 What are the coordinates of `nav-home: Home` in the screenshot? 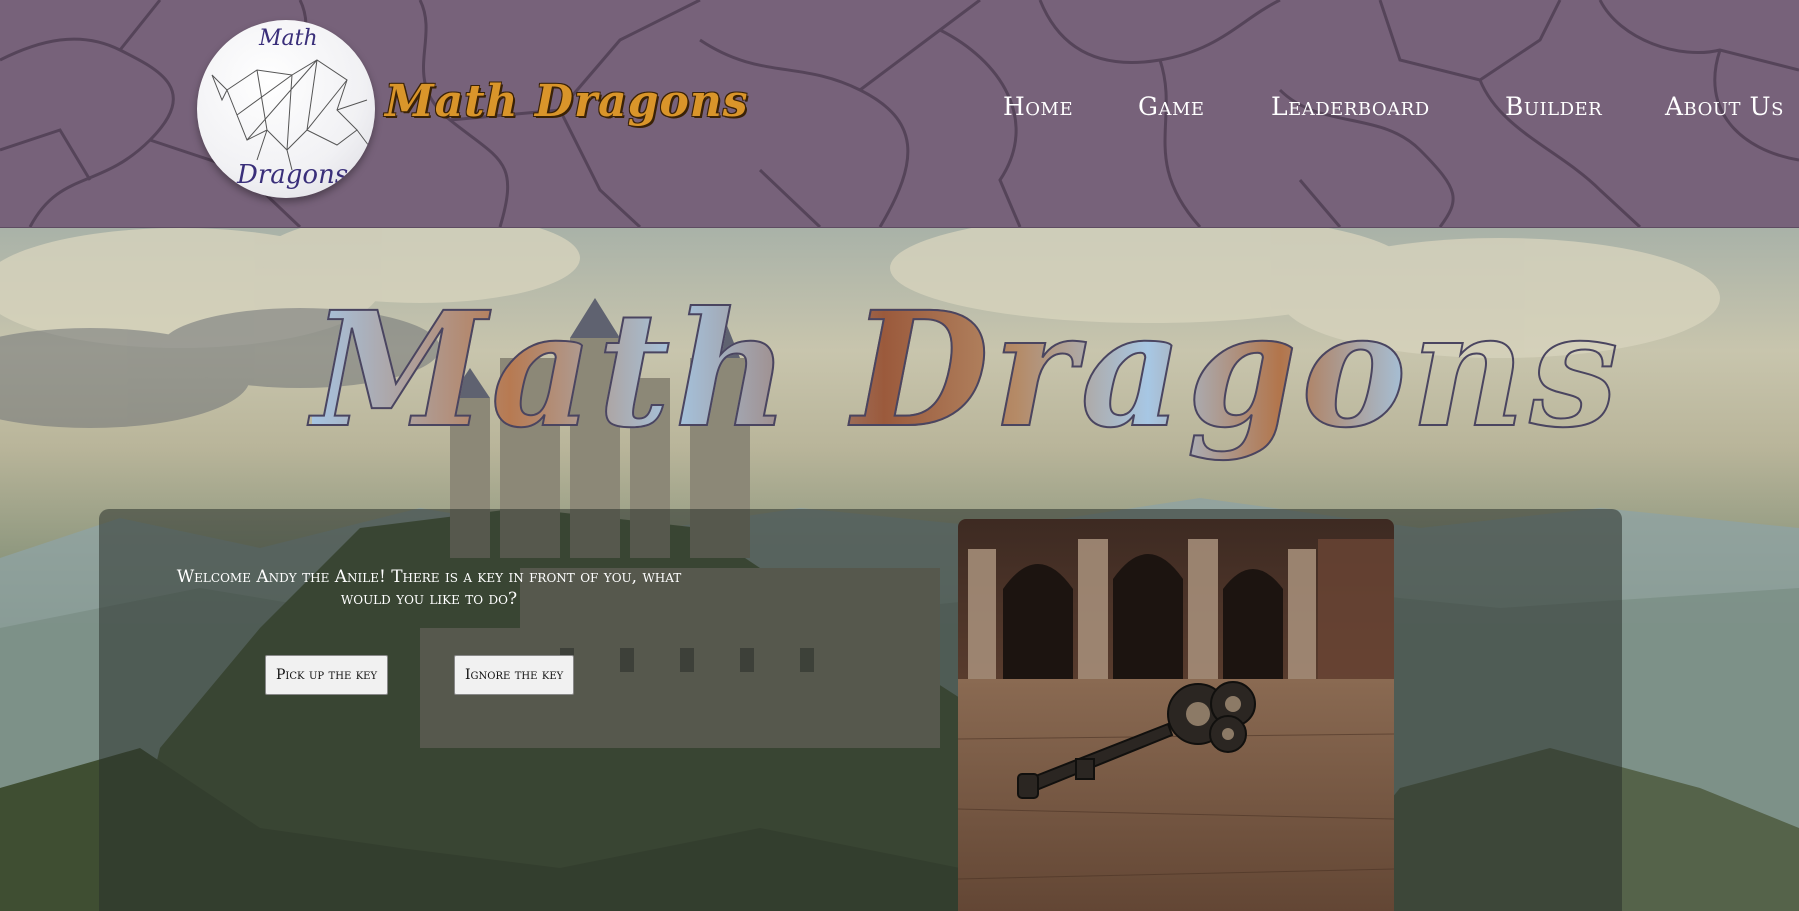 It's located at (1038, 106).